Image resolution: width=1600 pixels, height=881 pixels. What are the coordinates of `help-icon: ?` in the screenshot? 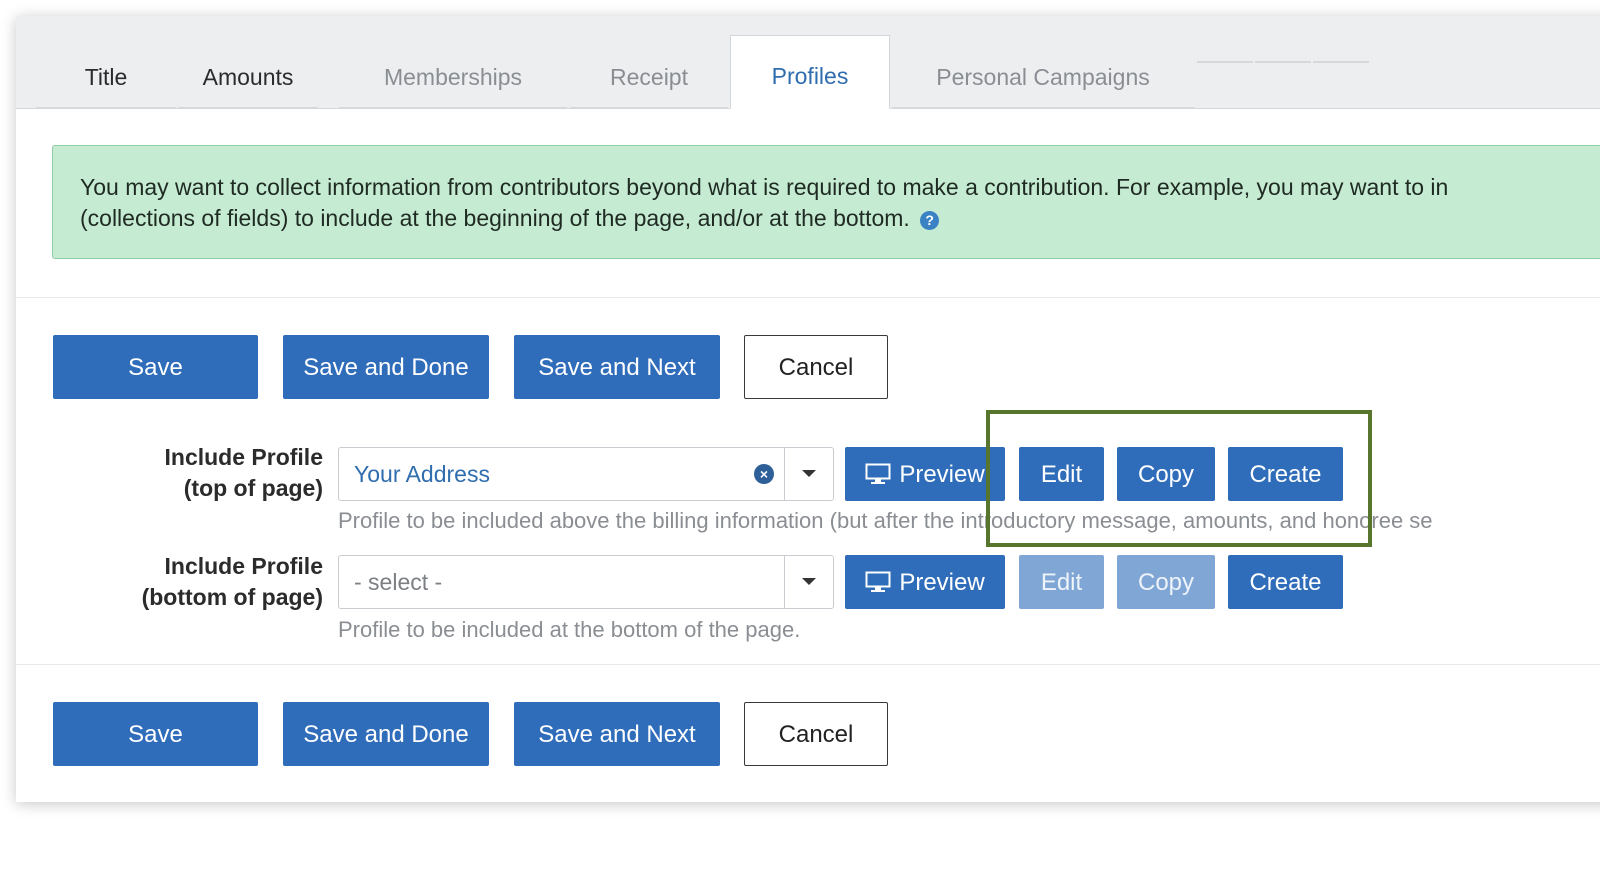 It's located at (930, 220).